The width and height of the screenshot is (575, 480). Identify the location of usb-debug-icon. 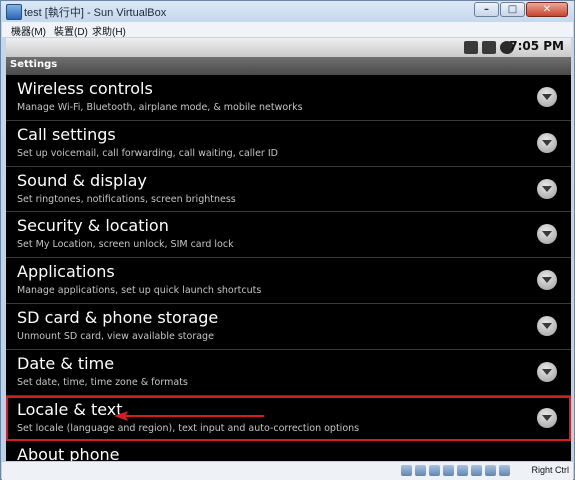
(471, 47).